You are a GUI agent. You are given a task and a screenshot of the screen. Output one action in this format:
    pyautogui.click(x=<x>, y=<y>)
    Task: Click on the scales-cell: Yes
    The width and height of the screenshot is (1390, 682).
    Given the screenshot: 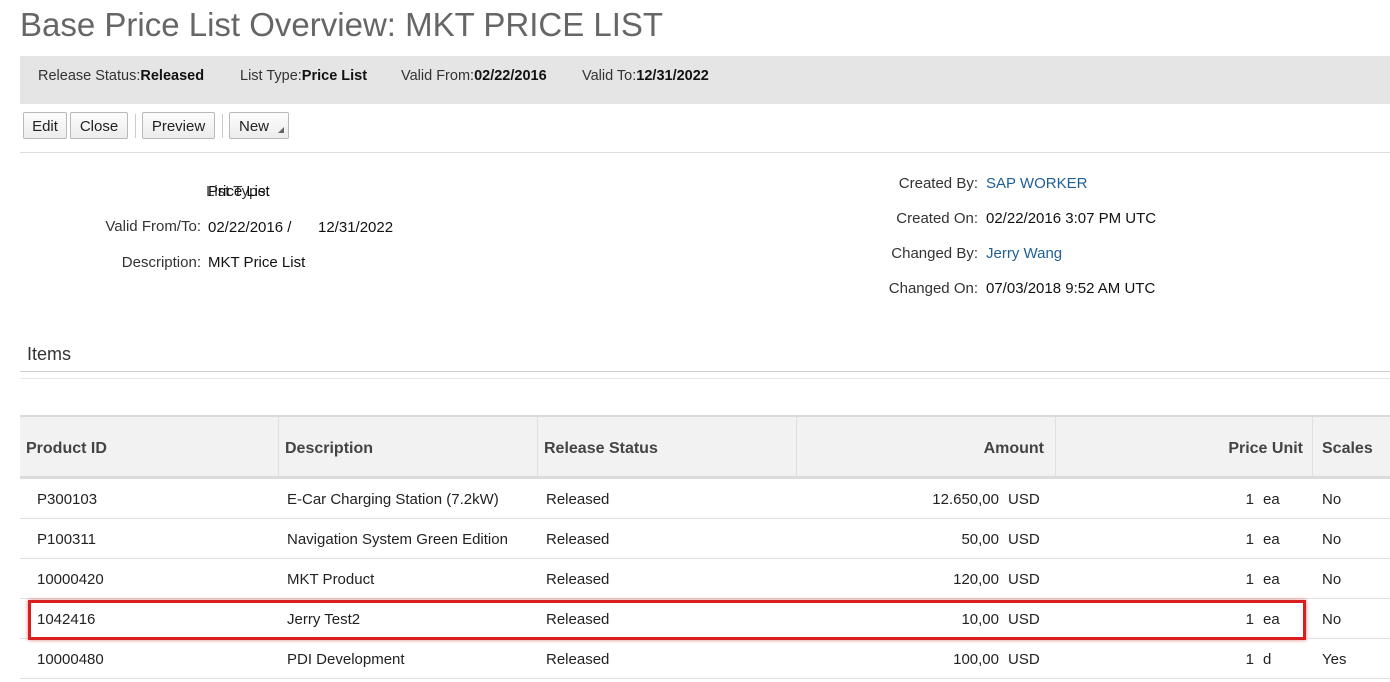 What is the action you would take?
    pyautogui.click(x=1334, y=659)
    